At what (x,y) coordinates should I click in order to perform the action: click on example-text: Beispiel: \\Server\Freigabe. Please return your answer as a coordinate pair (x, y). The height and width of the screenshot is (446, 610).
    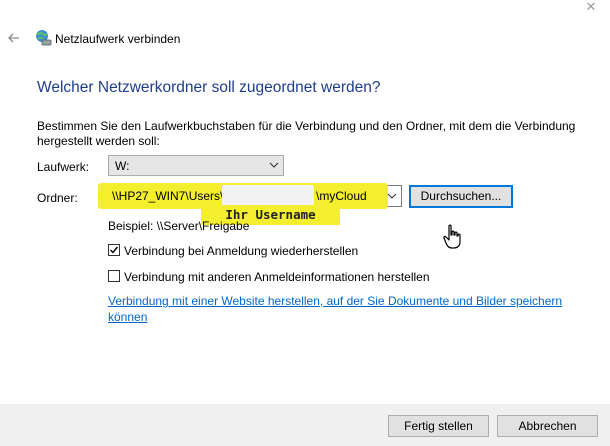
    Looking at the image, I should click on (179, 226).